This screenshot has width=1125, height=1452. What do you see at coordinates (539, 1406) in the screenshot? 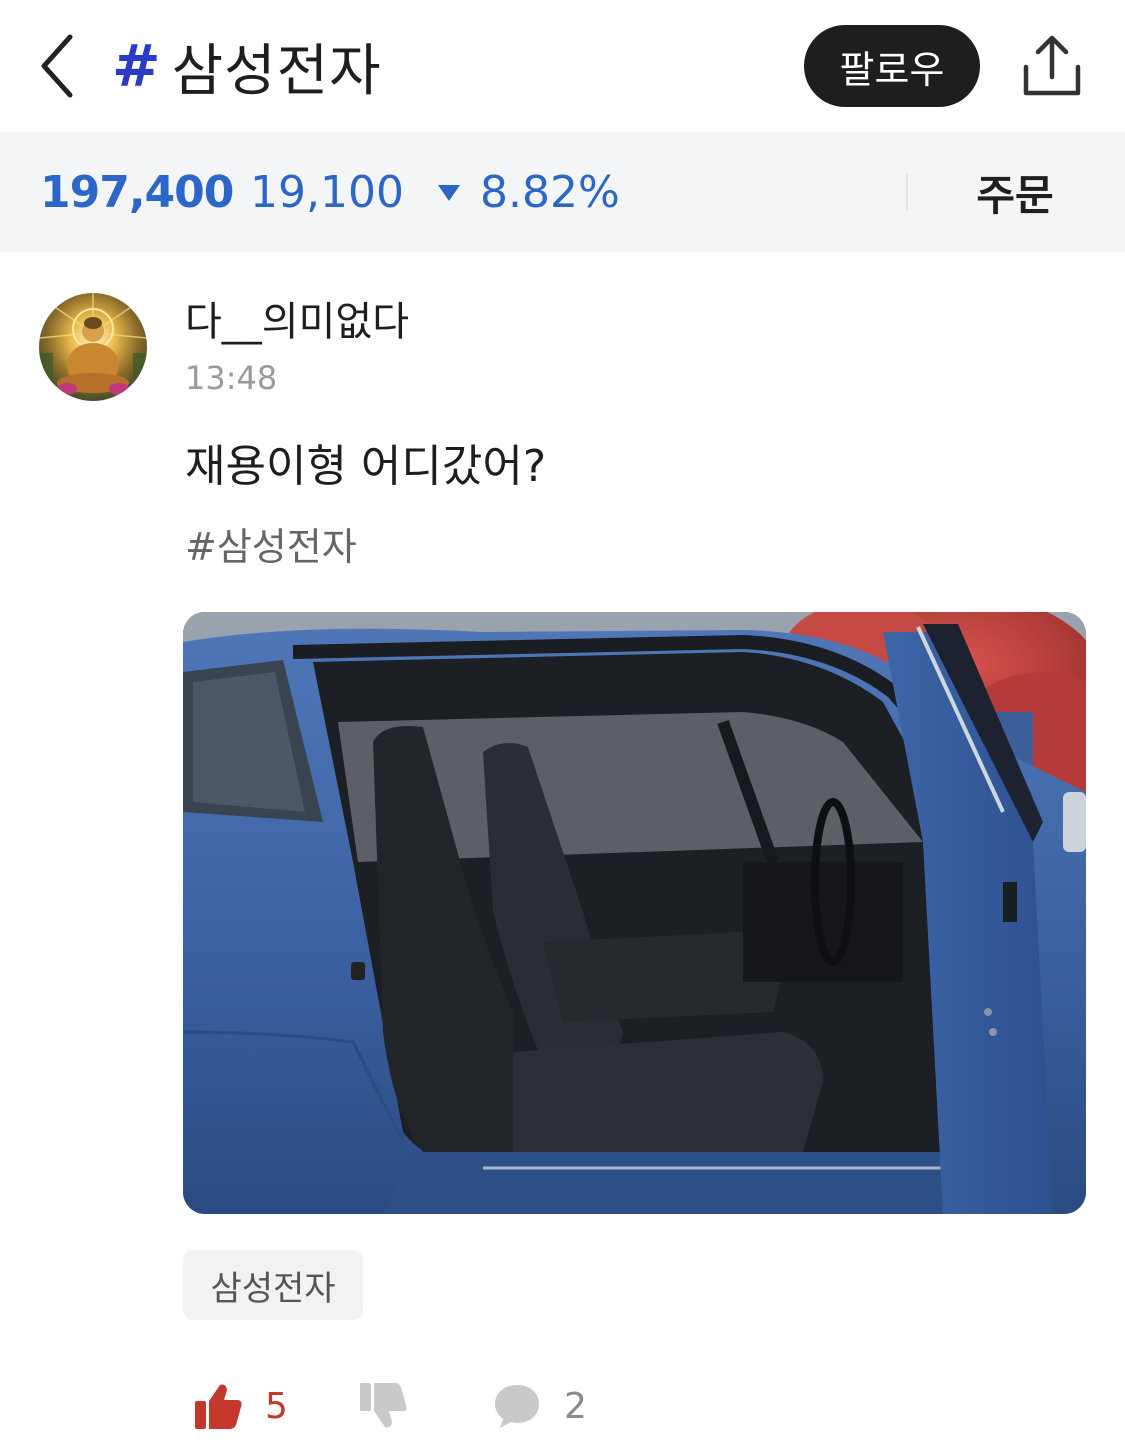
I see `comment-button: 2` at bounding box center [539, 1406].